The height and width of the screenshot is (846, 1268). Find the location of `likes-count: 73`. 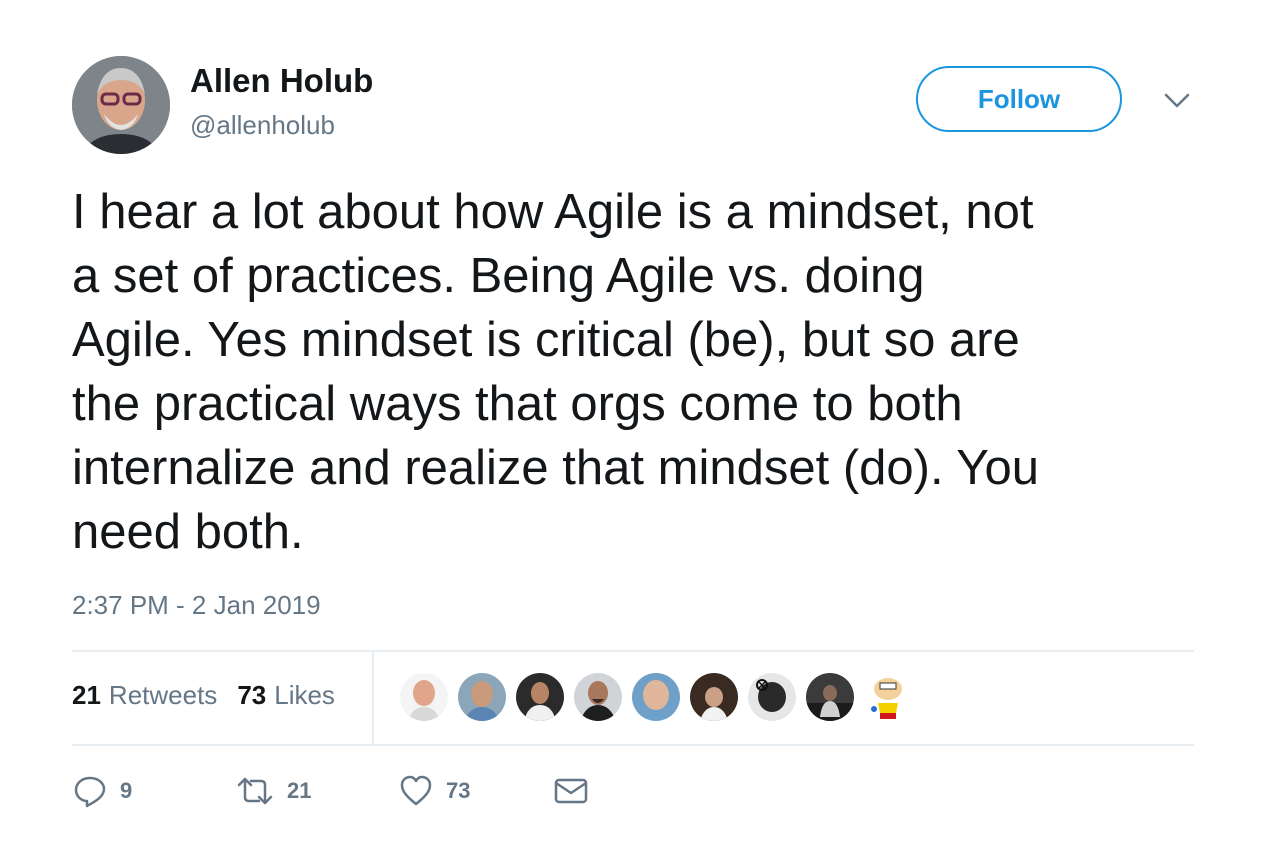

likes-count: 73 is located at coordinates (252, 695).